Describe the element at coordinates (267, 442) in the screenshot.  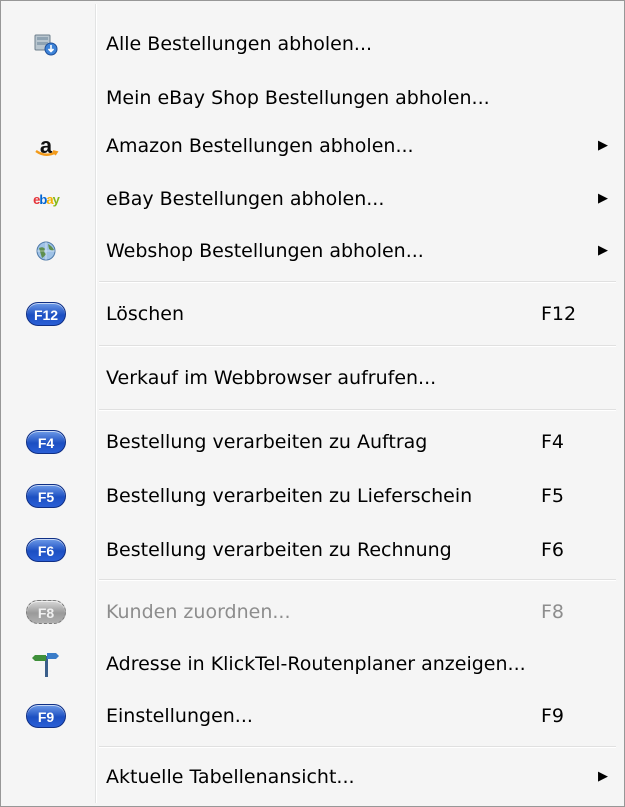
I see `menu-item-label: Bestellung verarbeiten zu Auftrag` at that location.